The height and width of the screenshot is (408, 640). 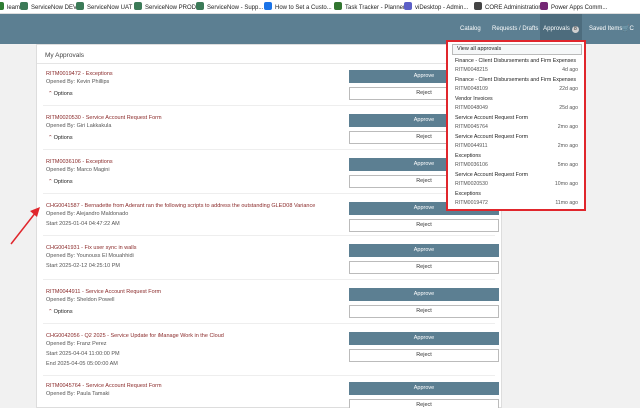 I want to click on dropdown-item-age: 11mo ago, so click(x=566, y=203).